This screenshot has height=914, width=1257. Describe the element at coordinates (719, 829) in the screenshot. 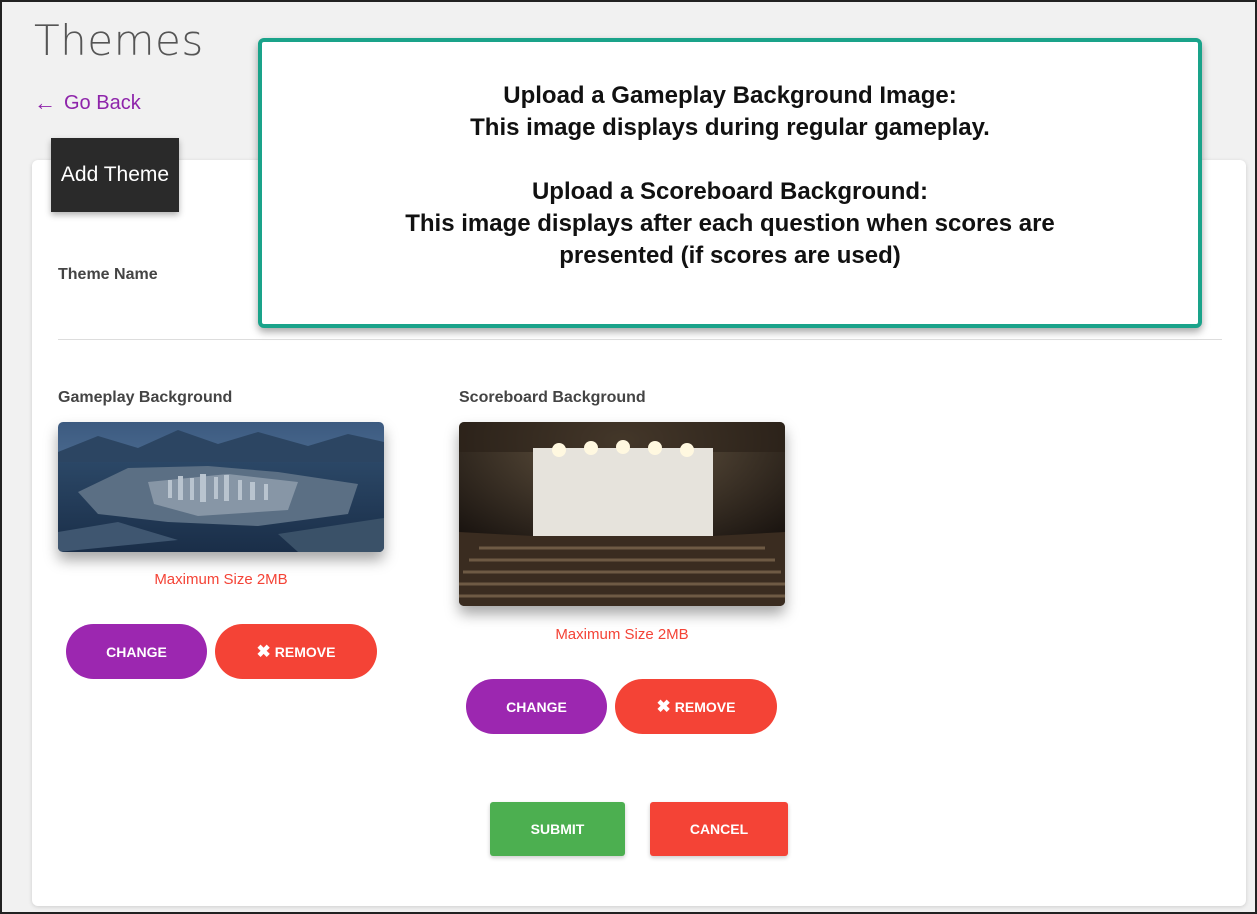

I see `cancel-button: CANCEL` at that location.